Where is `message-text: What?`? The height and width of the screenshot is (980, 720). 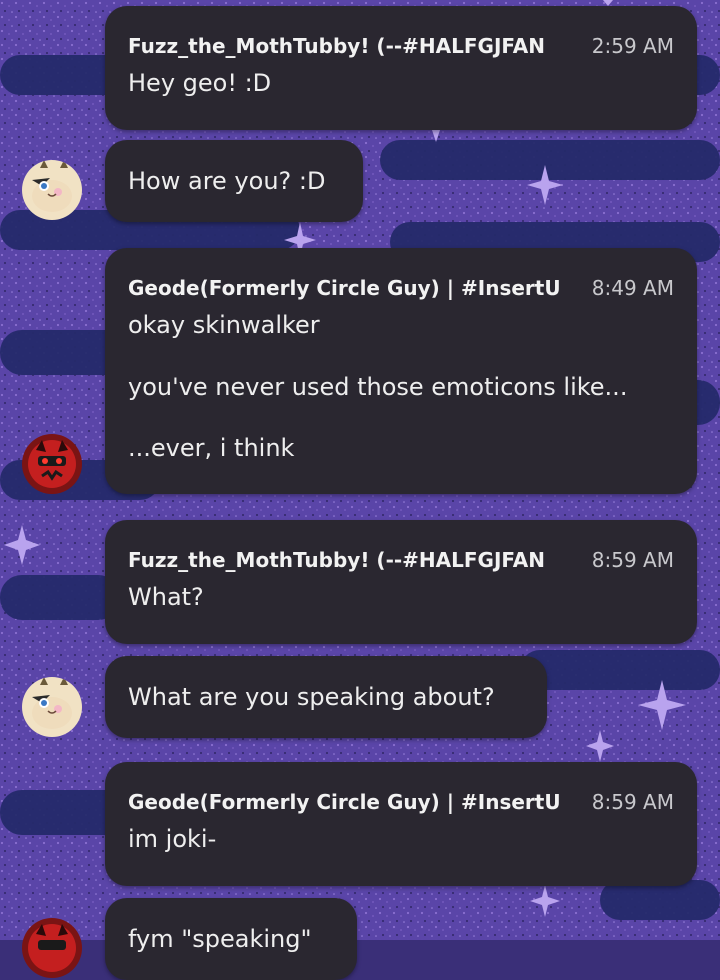
message-text: What? is located at coordinates (166, 597).